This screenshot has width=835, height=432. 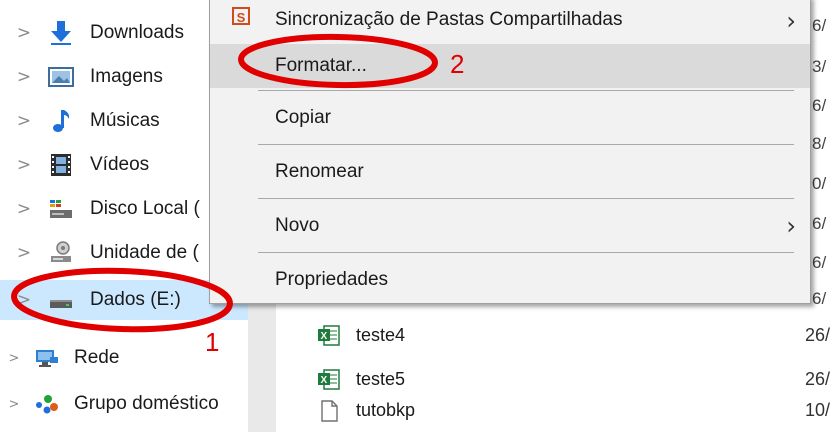 I want to click on sync-share-icon: S, so click(x=241, y=16).